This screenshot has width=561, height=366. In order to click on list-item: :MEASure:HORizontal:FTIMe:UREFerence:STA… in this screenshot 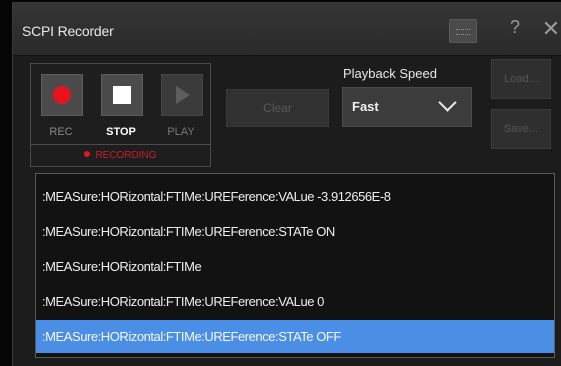, I will do `click(295, 231)`.